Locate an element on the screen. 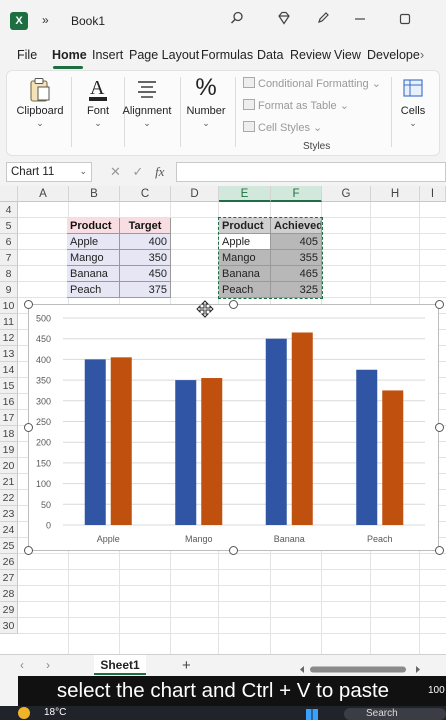 This screenshot has height=720, width=446. diamond-icon is located at coordinates (284, 20).